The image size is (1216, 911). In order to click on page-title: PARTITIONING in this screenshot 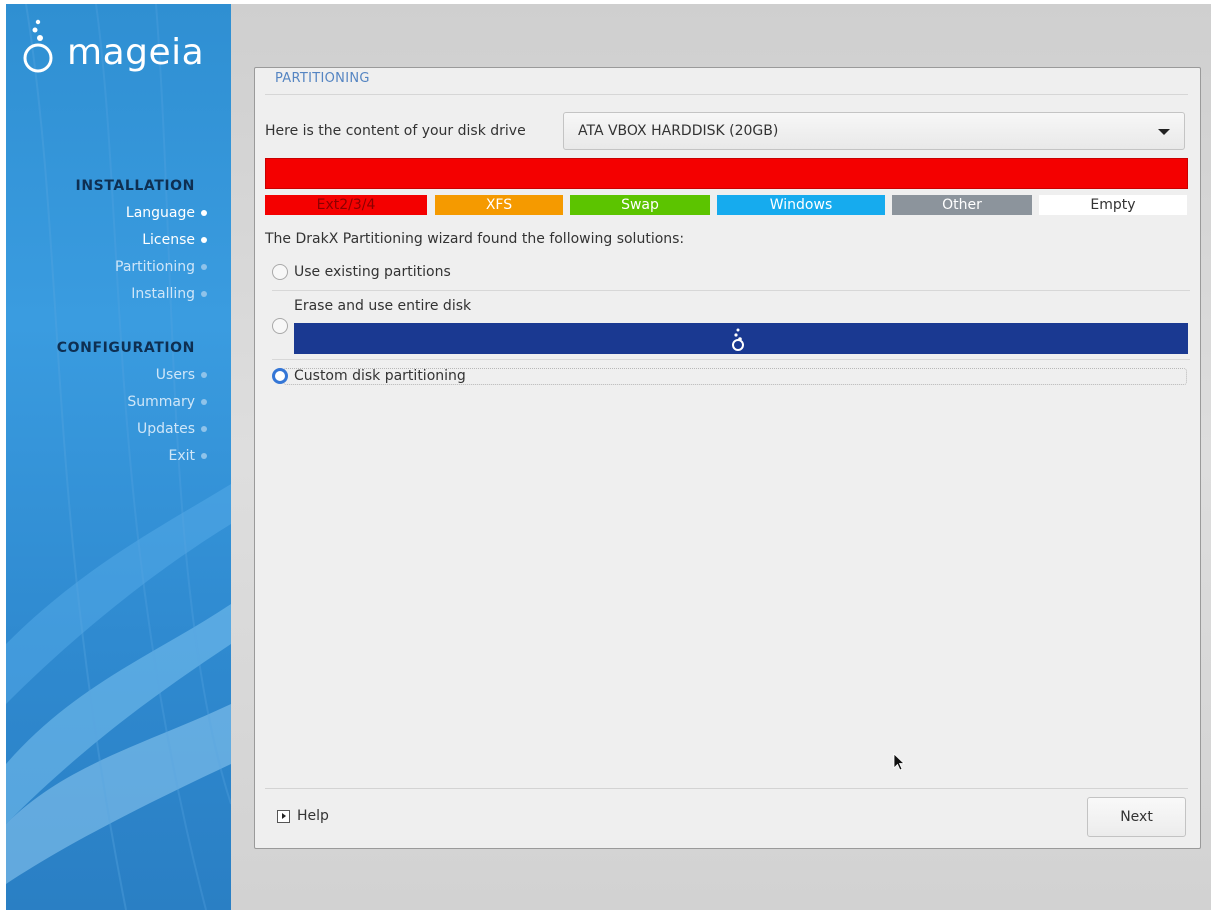, I will do `click(322, 78)`.